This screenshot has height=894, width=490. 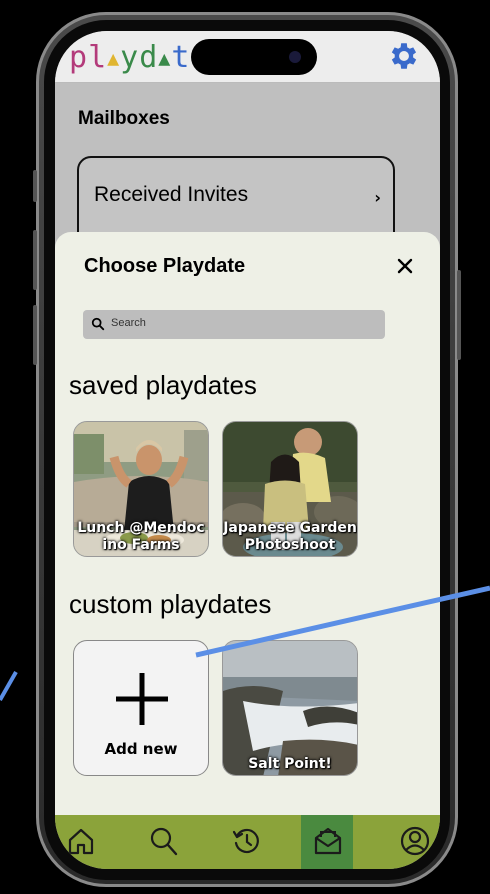 What do you see at coordinates (290, 489) in the screenshot?
I see `saved-playdate-japanese-garden: Japanese Garden Photoshoot` at bounding box center [290, 489].